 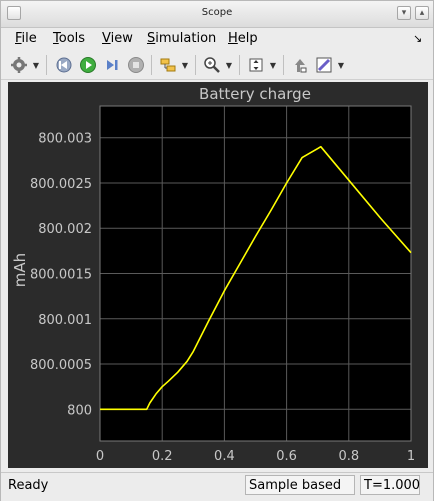 I want to click on y-tick-label: 800.0025, so click(x=61, y=184).